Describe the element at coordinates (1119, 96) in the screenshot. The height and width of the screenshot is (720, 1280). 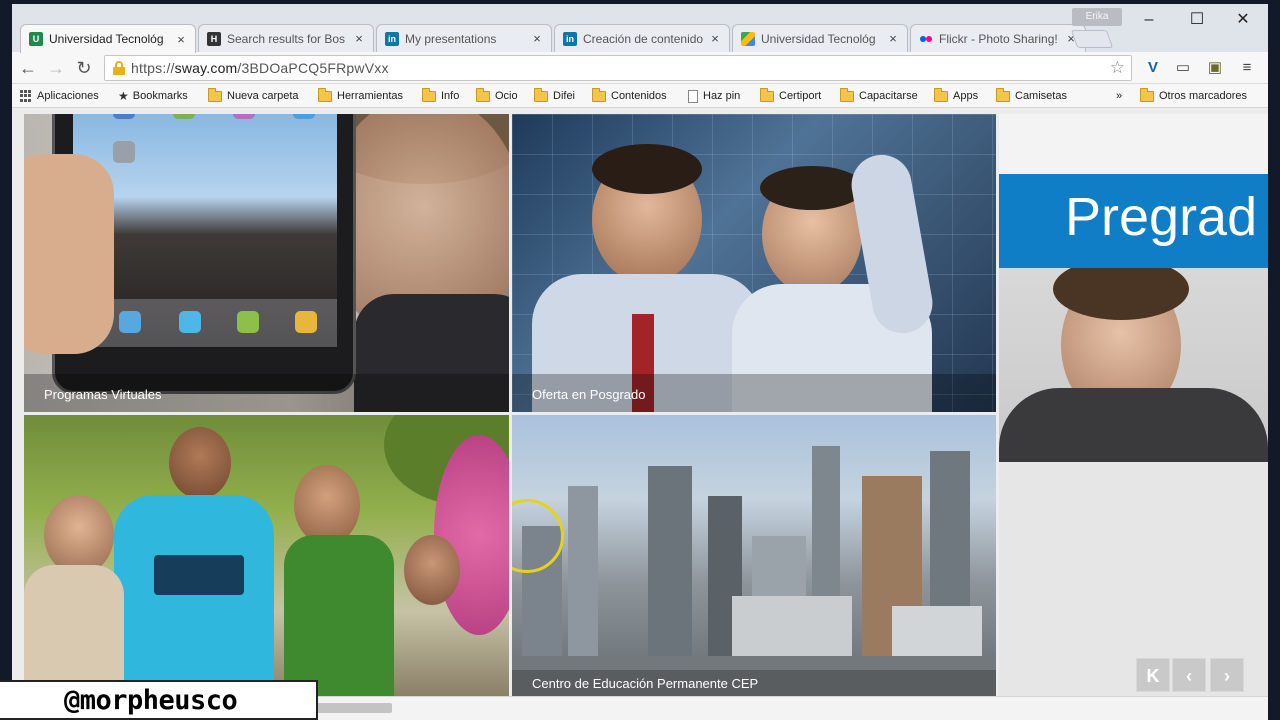
I see `bookmarks-overflow-button: »` at that location.